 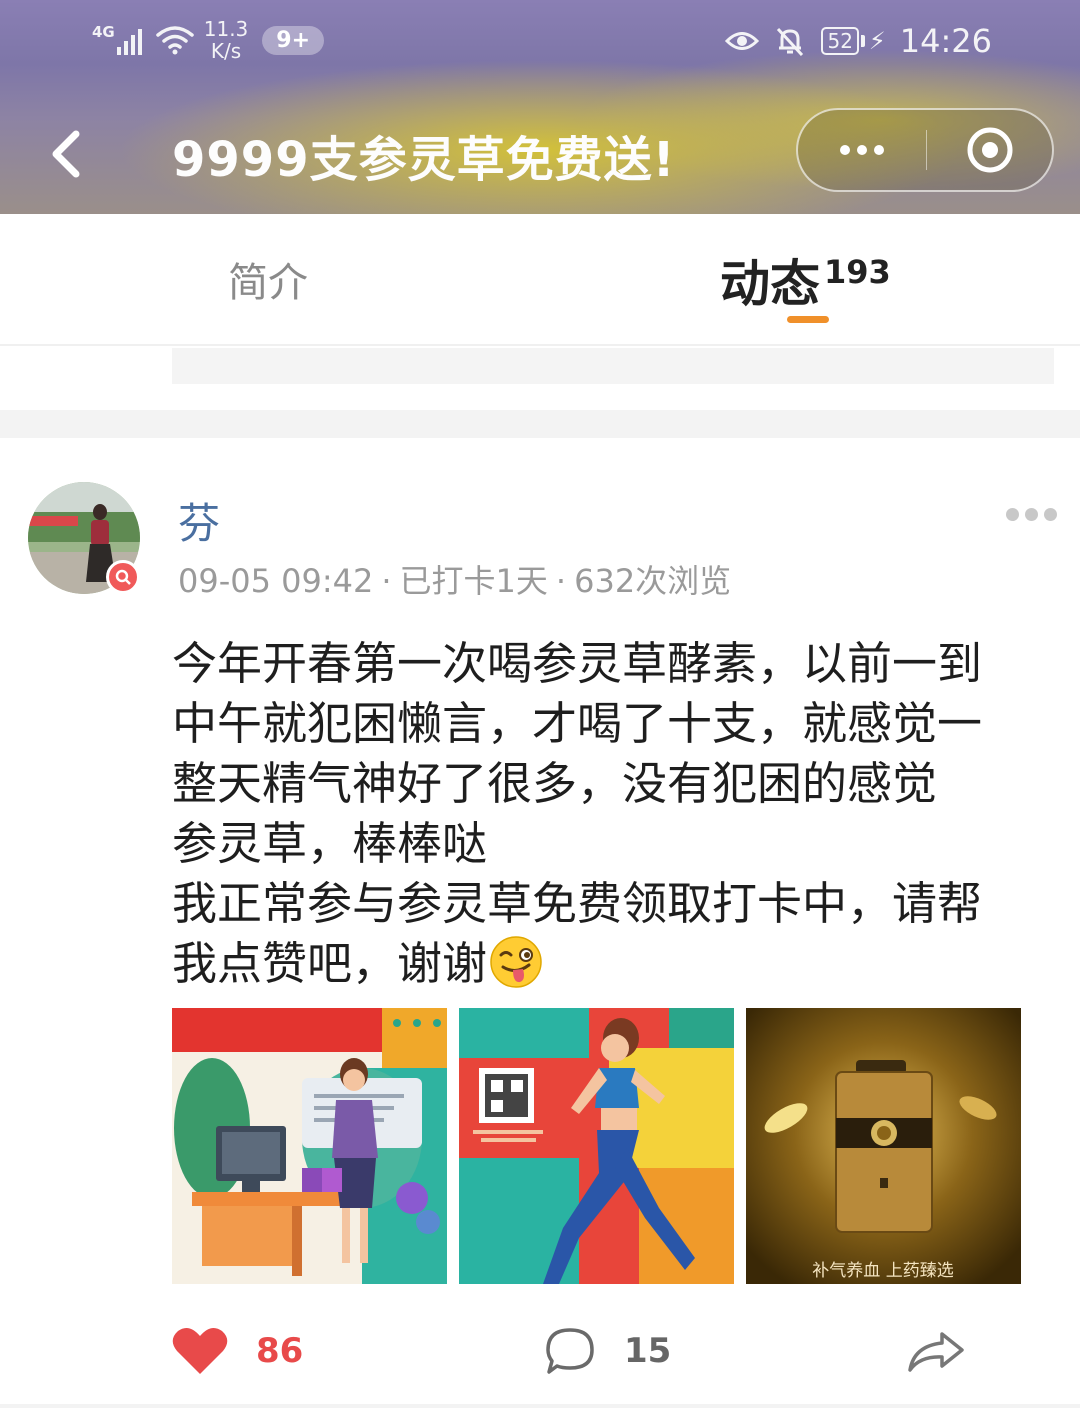 I want to click on comment-count: 15, so click(x=648, y=1351).